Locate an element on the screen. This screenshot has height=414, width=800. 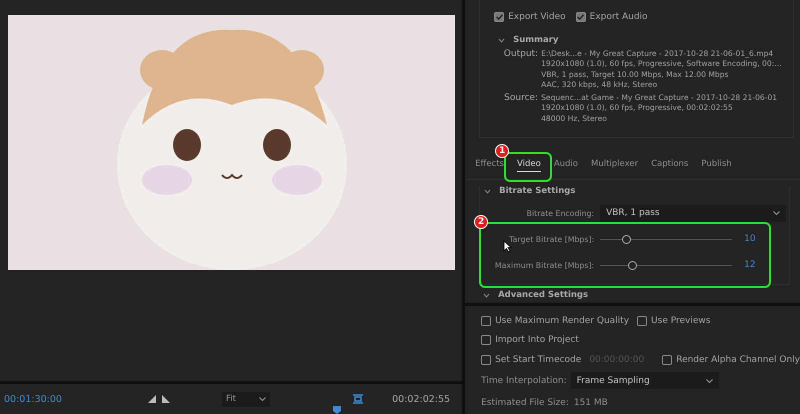
option-checkbox: Import Into Project is located at coordinates (530, 340).